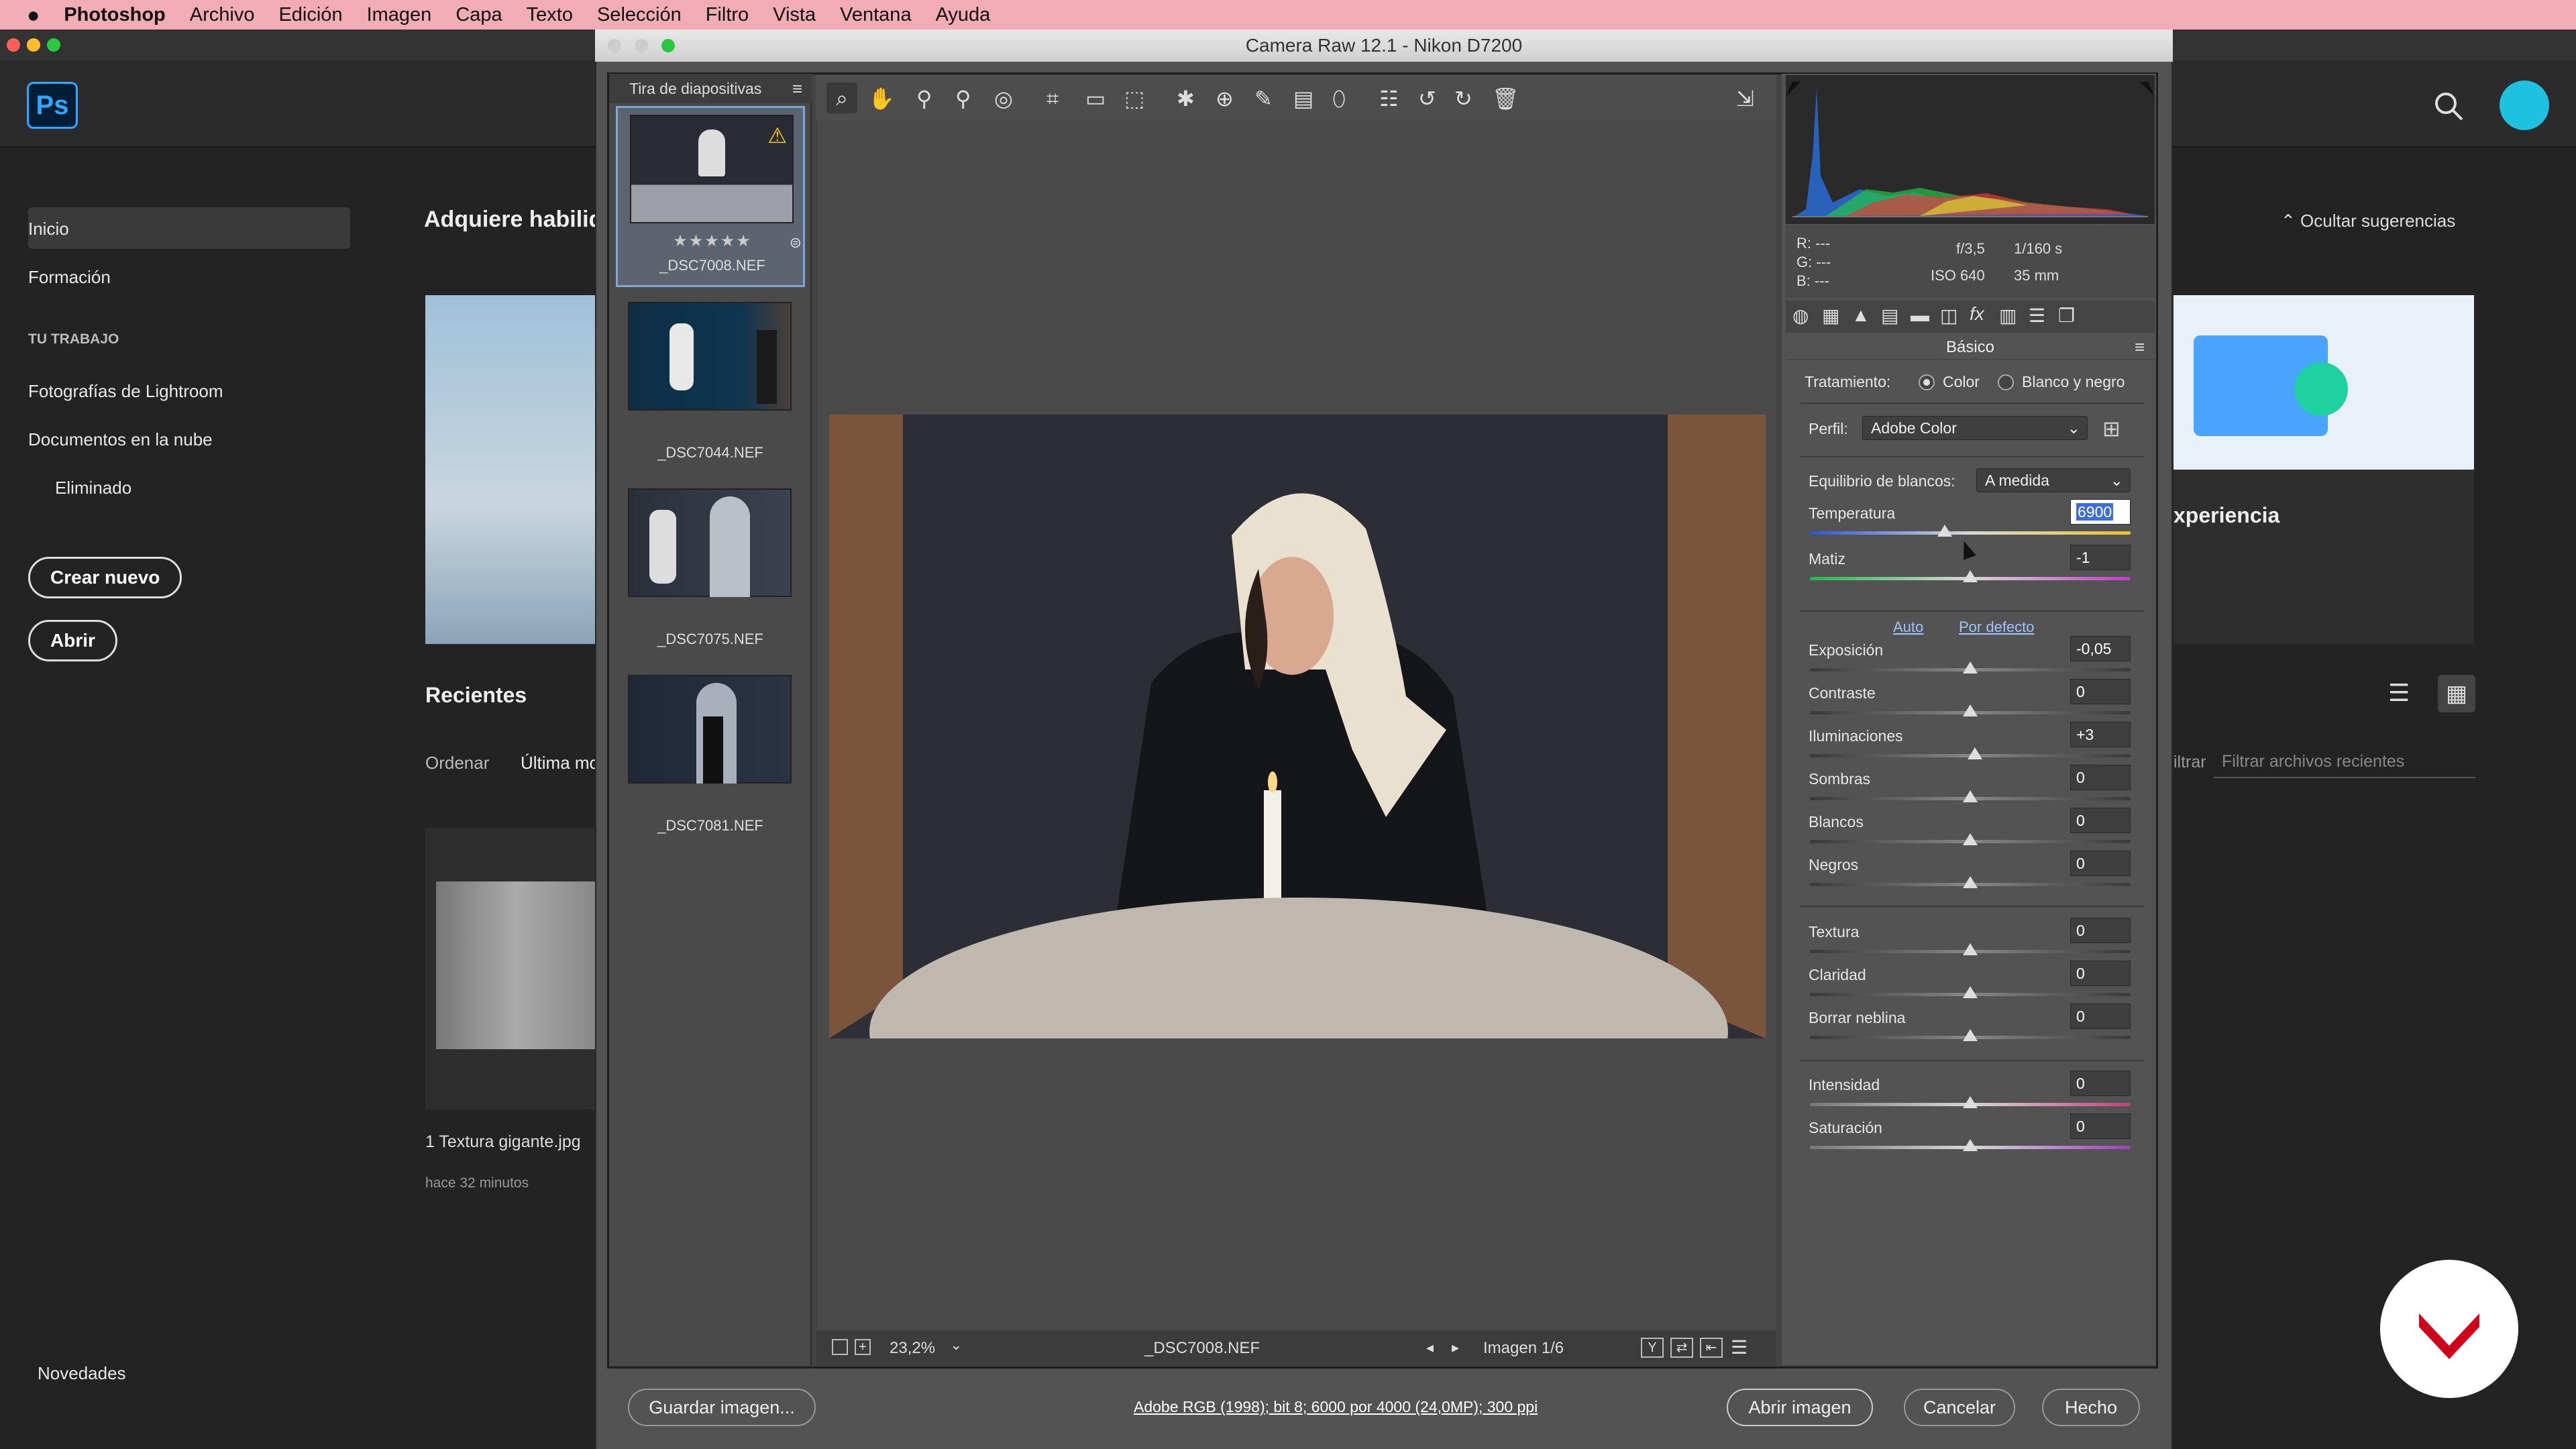  What do you see at coordinates (710, 572) in the screenshot?
I see `filmstrip-item: _DSC7075.NEF` at bounding box center [710, 572].